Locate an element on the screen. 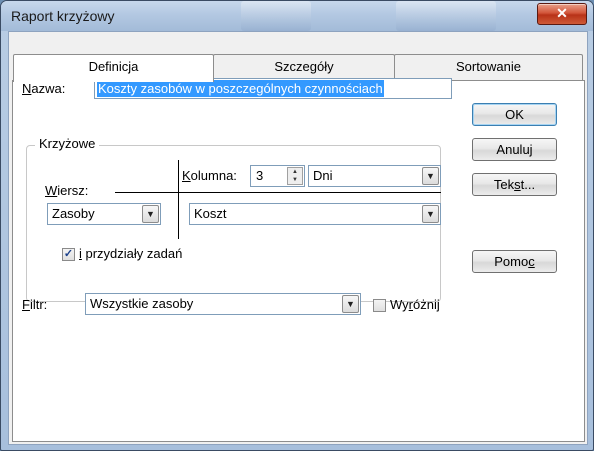  field-select-value: Koszt is located at coordinates (210, 213).